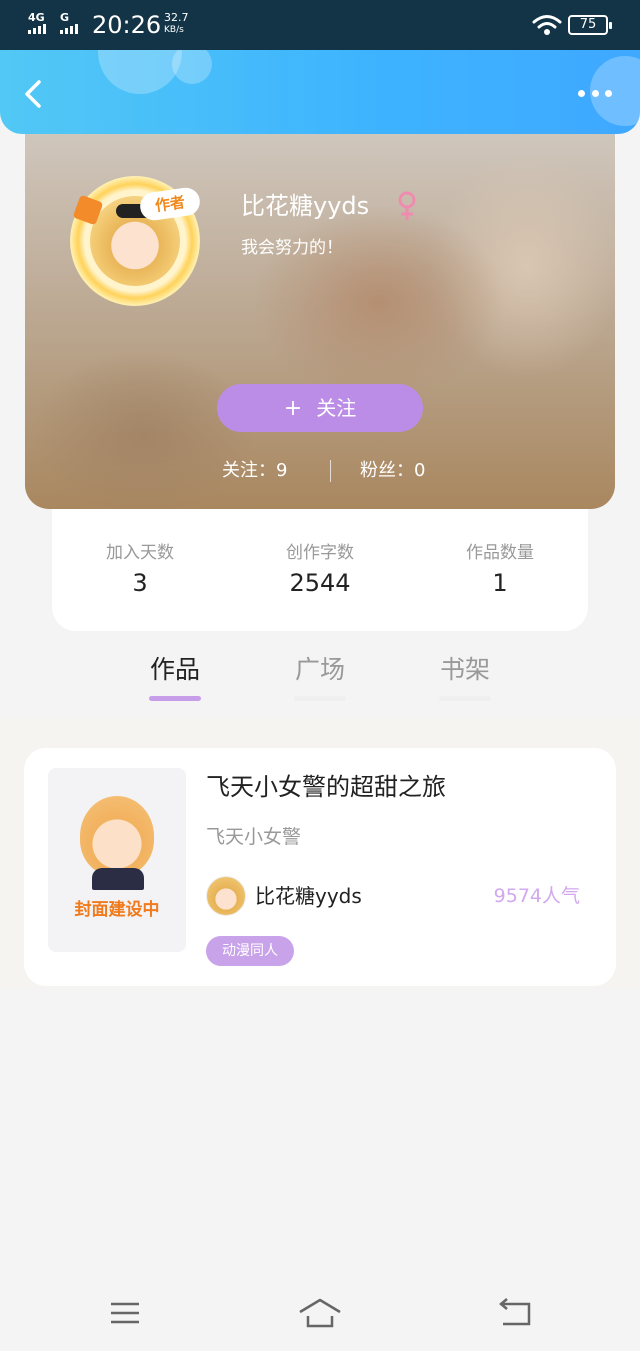 Image resolution: width=640 pixels, height=1351 pixels. I want to click on stats-card: 加入天数 3 创作字数 2544 作品数量 1, so click(320, 570).